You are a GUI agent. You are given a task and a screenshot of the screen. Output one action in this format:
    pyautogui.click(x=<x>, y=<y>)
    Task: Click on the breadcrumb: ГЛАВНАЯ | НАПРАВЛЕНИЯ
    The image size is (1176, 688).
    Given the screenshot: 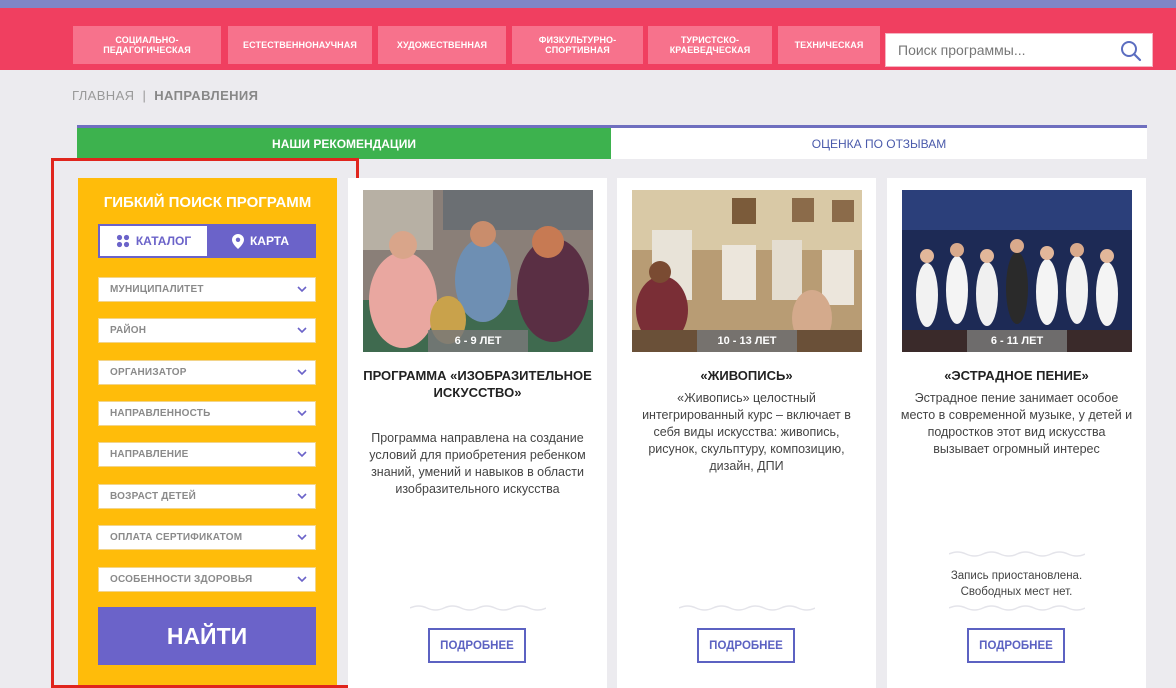 What is the action you would take?
    pyautogui.click(x=165, y=95)
    